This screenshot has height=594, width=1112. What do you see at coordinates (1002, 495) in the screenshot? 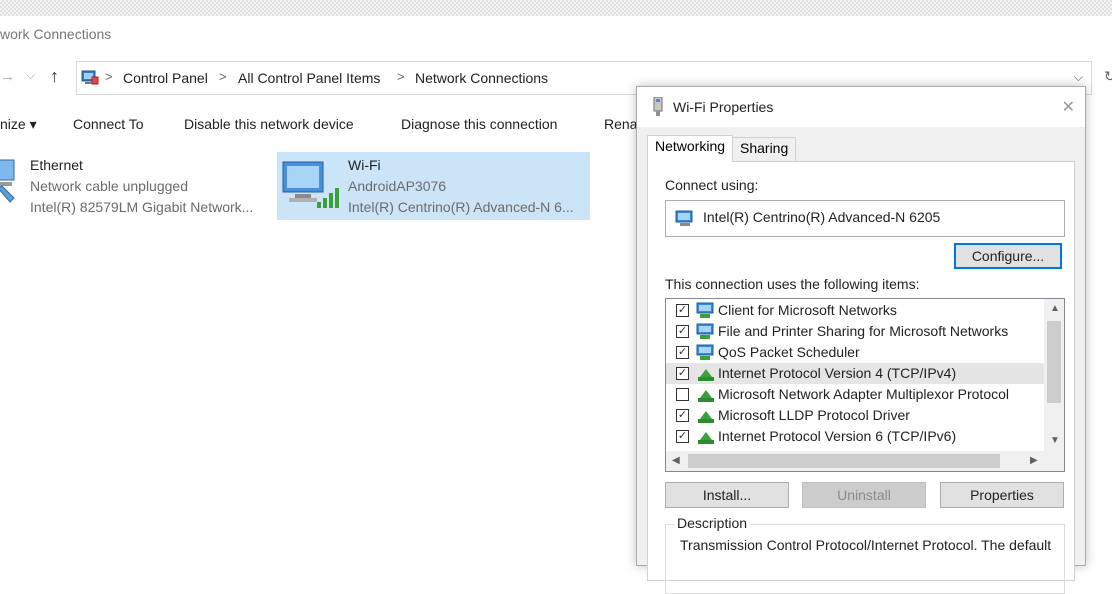
I see `properties-button: Properties` at bounding box center [1002, 495].